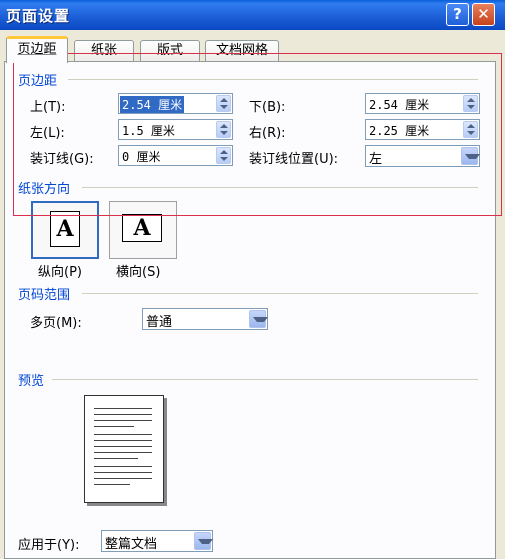 The image size is (505, 559). What do you see at coordinates (62, 159) in the screenshot?
I see `gutter-label: 装订线(G):` at bounding box center [62, 159].